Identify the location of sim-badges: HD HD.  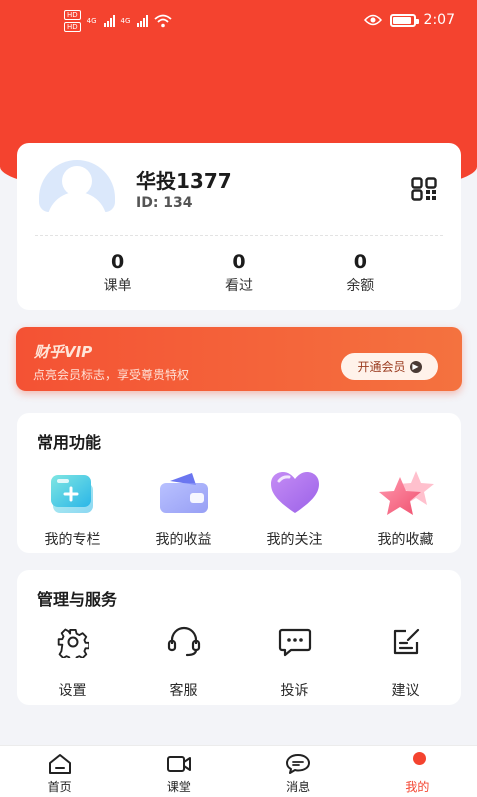
(72, 21).